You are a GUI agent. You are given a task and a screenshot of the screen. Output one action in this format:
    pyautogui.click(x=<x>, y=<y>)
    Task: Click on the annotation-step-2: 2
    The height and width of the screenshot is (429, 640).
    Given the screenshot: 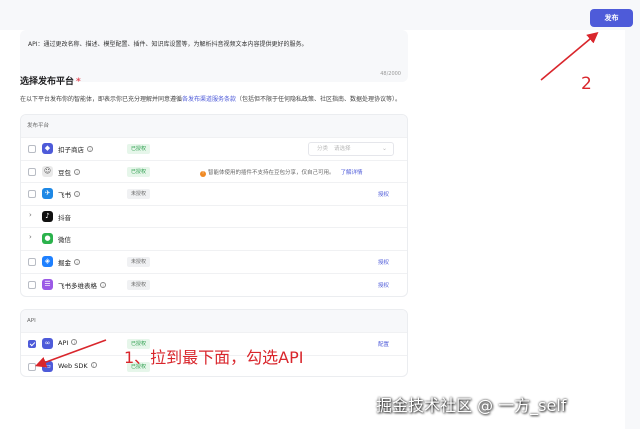 What is the action you would take?
    pyautogui.click(x=586, y=84)
    